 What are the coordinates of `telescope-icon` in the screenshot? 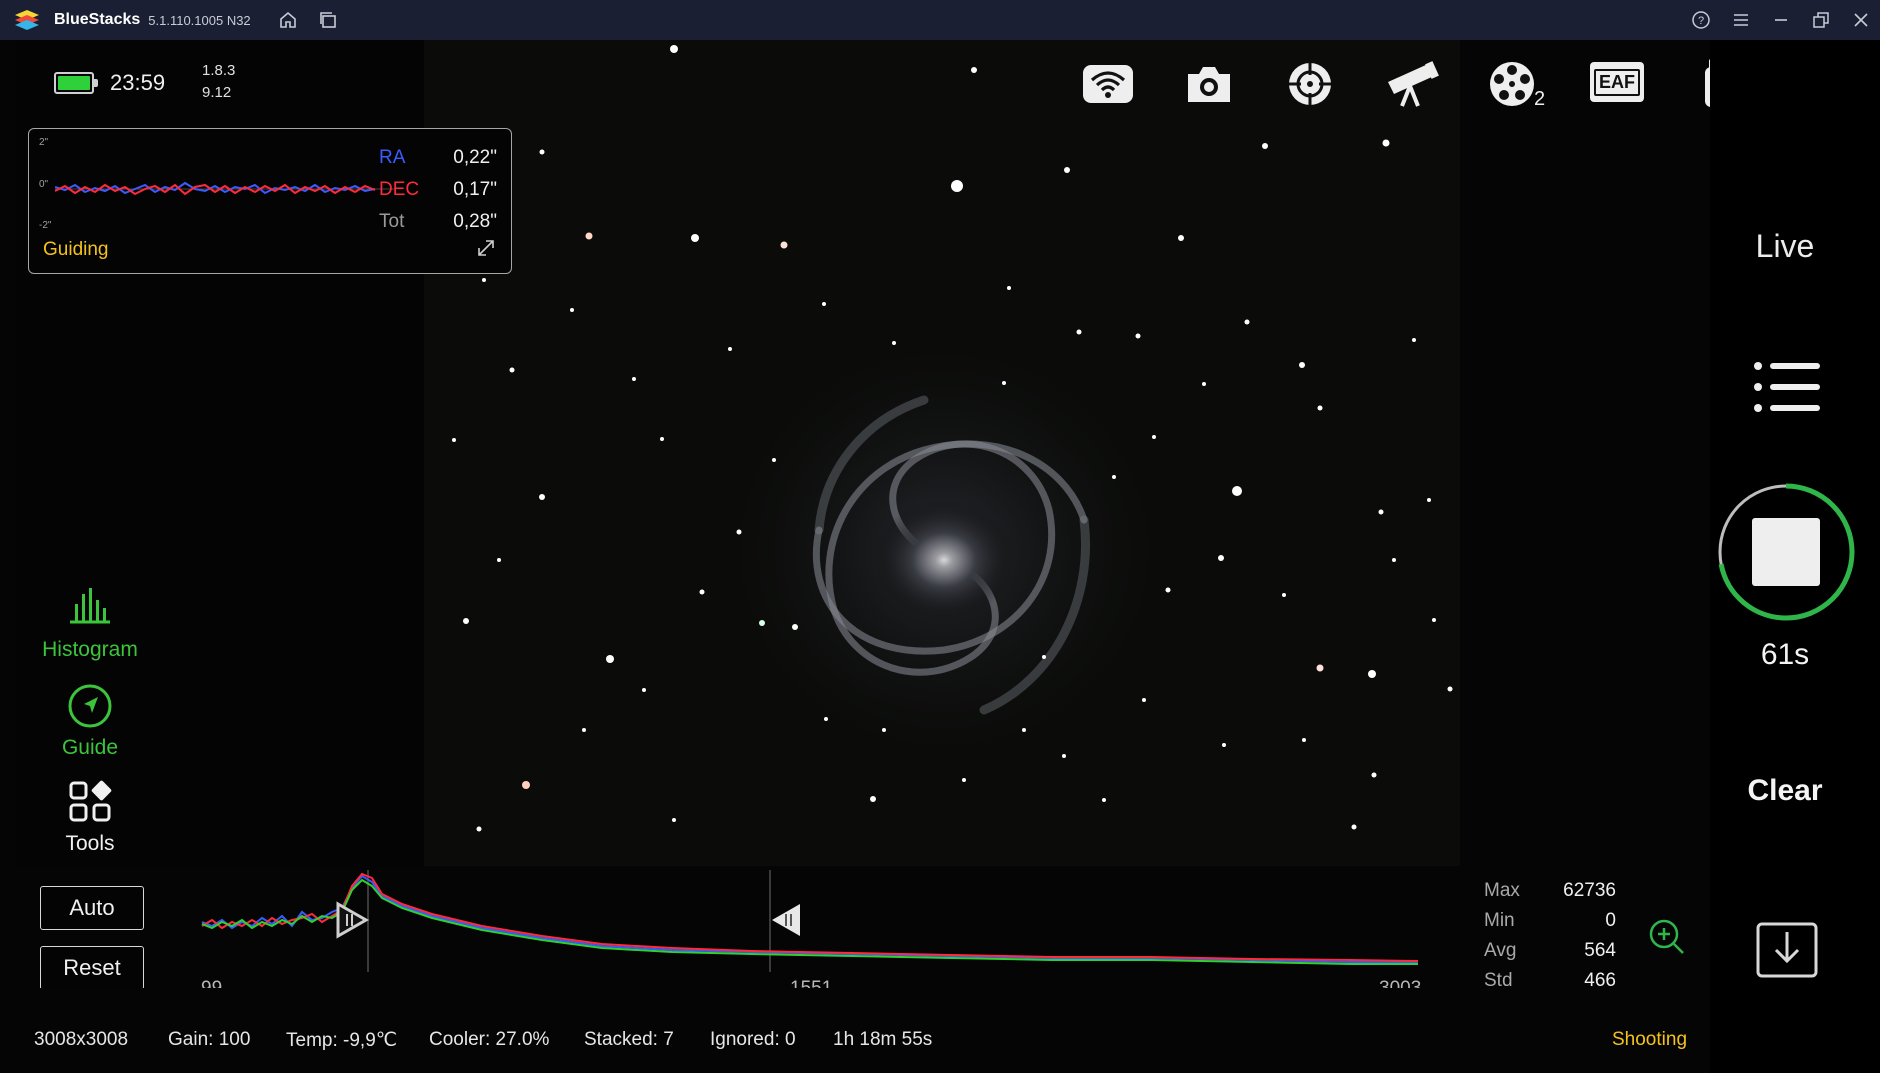 It's located at (1412, 86).